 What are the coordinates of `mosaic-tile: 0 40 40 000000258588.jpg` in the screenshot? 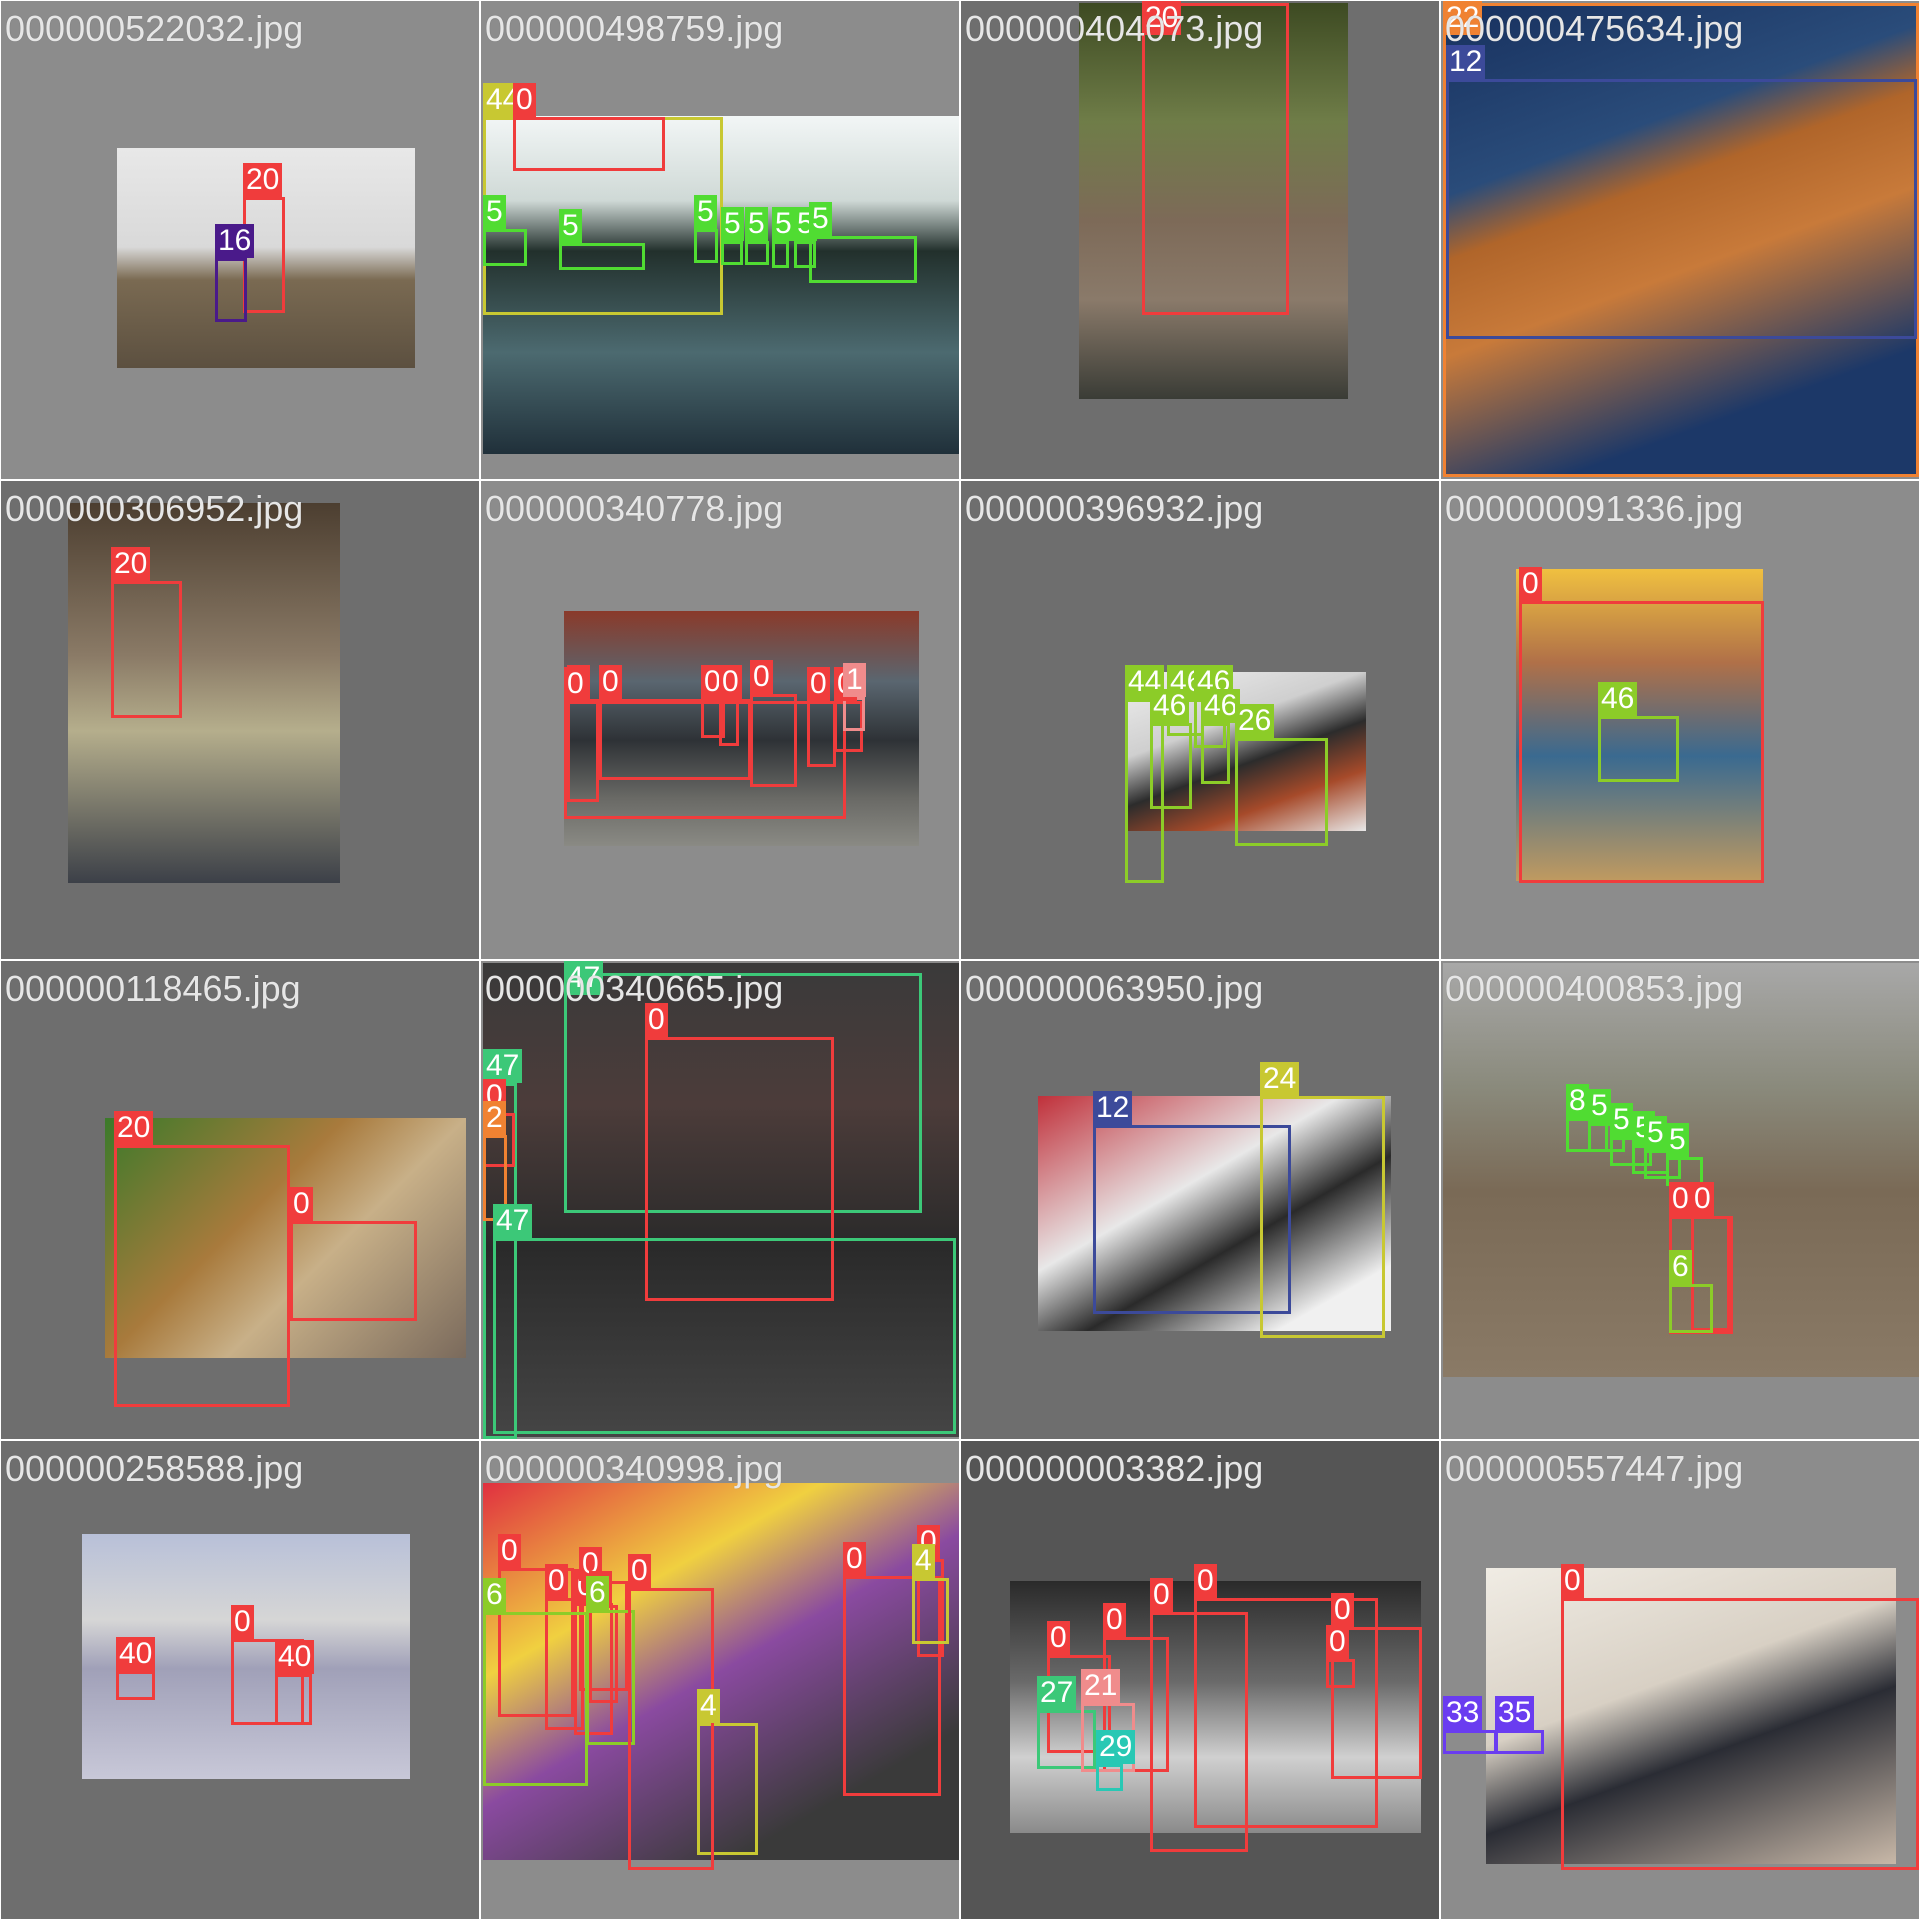 It's located at (240, 1680).